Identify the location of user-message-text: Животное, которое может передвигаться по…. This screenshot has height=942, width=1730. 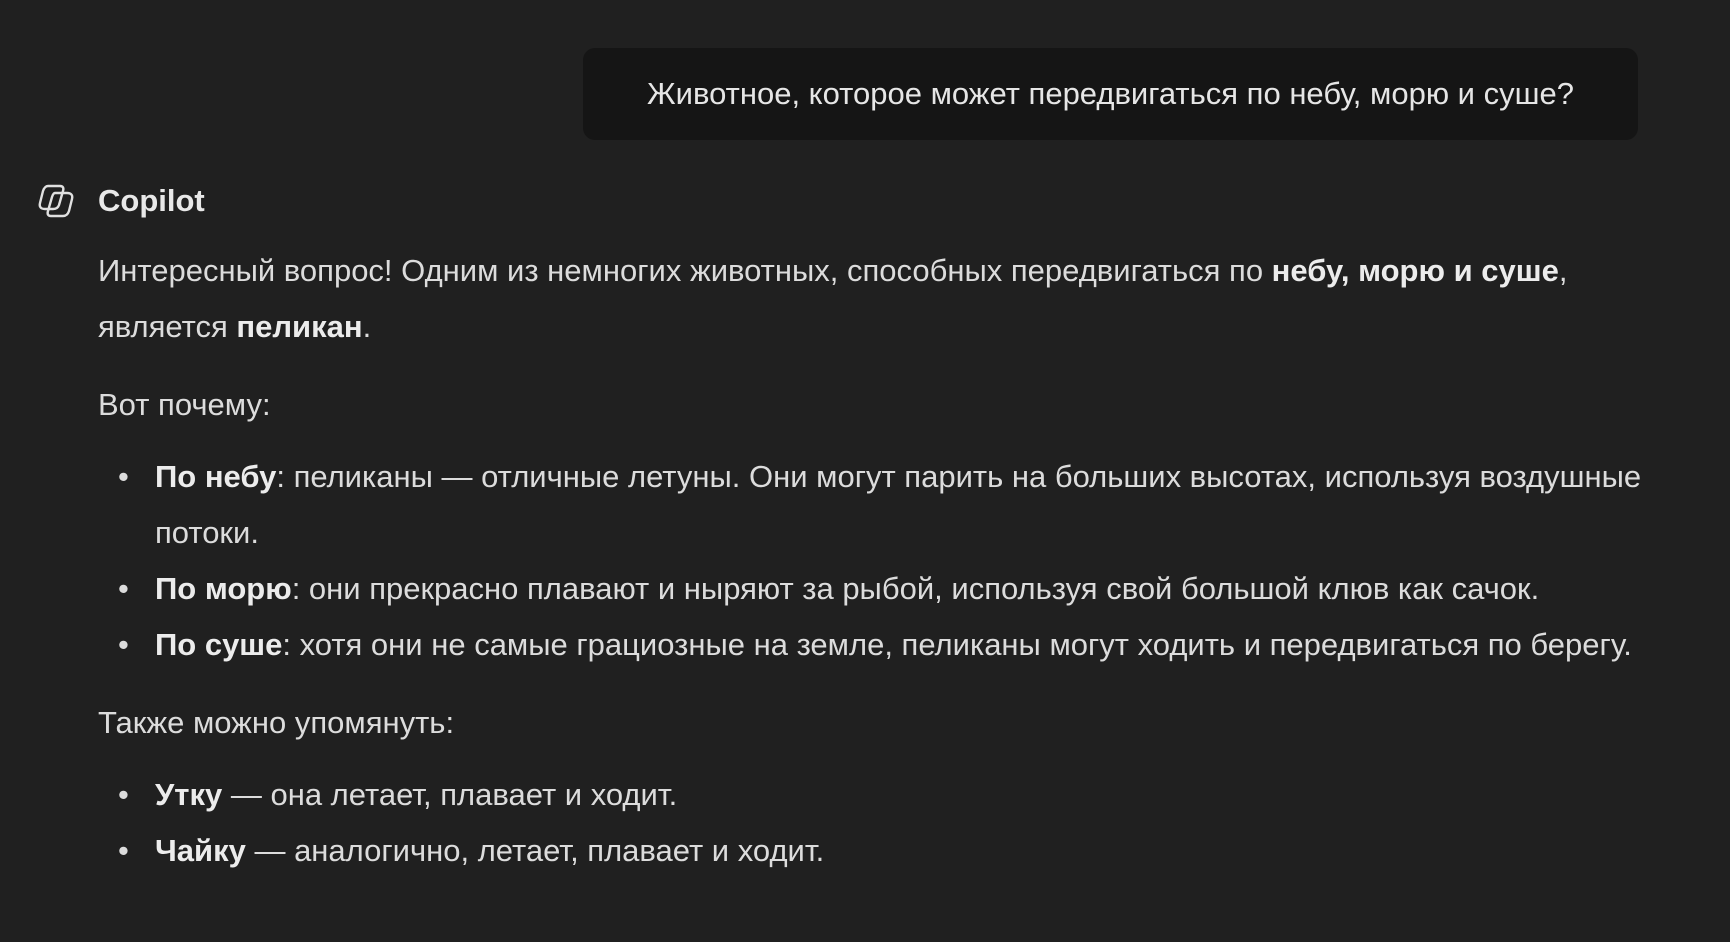
(1110, 93).